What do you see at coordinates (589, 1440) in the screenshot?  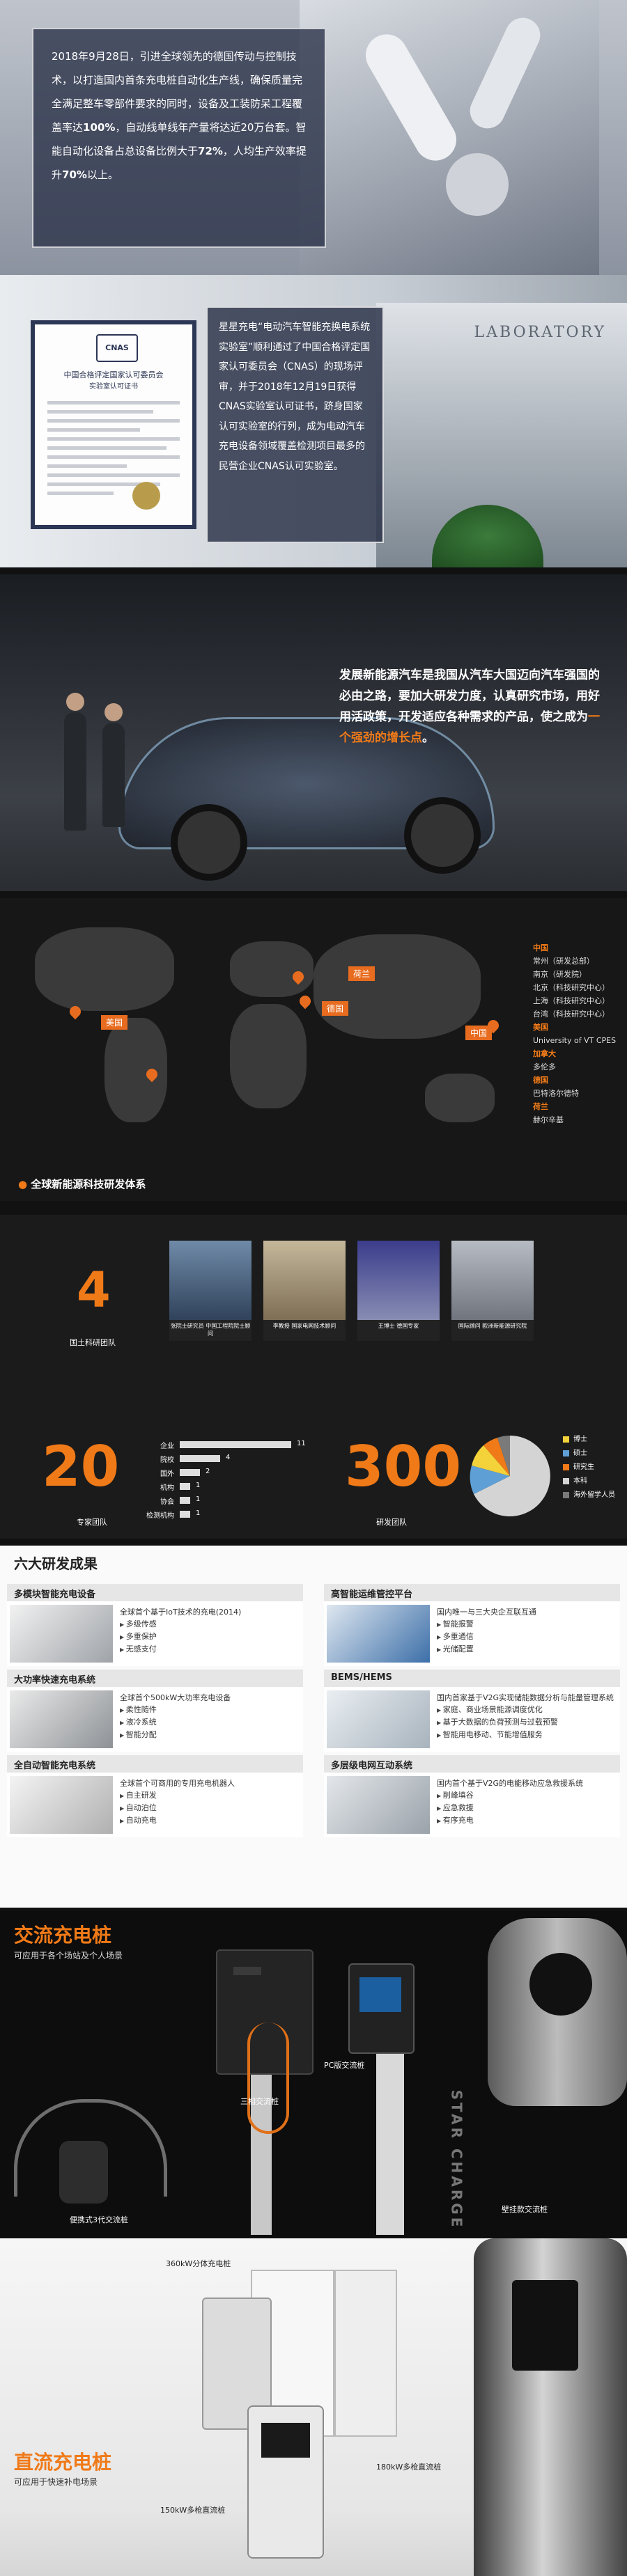 I see `legend-item: 博士` at bounding box center [589, 1440].